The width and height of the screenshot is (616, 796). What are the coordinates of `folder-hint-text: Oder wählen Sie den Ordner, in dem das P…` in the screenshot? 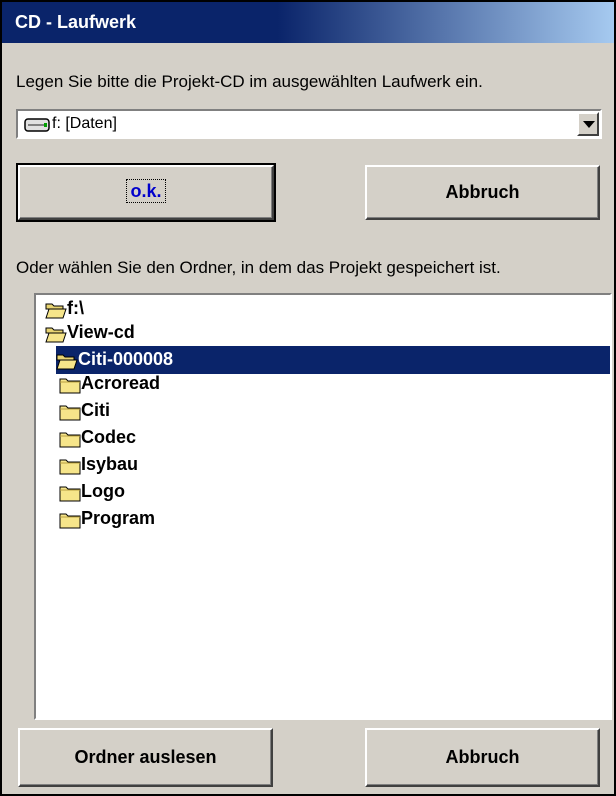 It's located at (258, 267).